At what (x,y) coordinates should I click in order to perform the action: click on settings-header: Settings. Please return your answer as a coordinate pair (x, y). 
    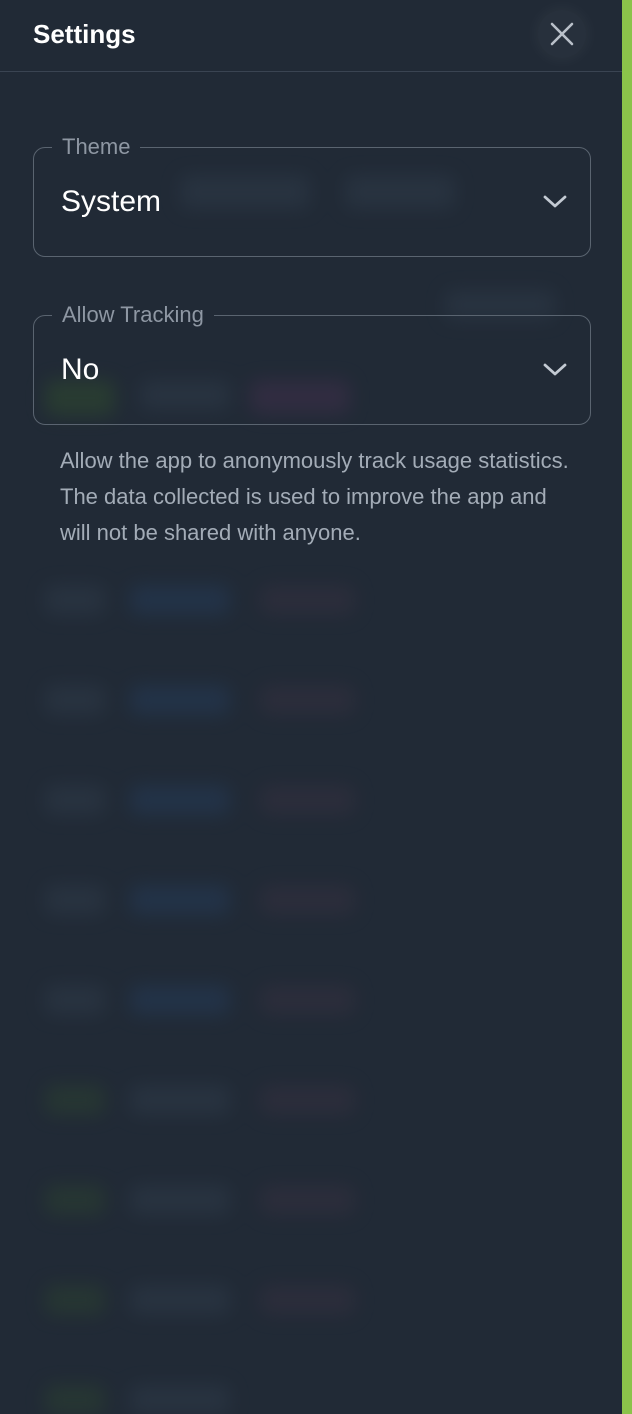
    Looking at the image, I should click on (311, 36).